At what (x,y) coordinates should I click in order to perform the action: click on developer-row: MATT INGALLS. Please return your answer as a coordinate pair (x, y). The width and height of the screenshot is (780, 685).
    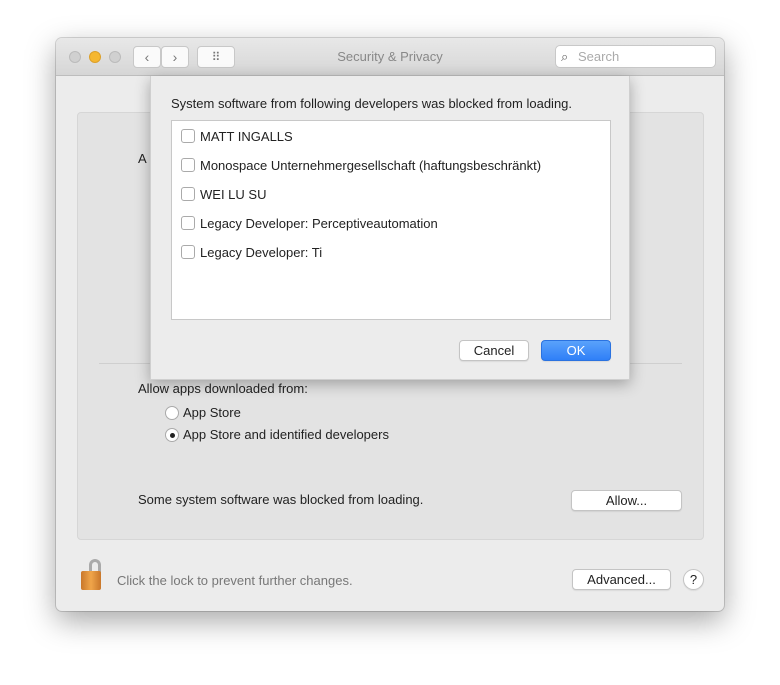
    Looking at the image, I should click on (237, 136).